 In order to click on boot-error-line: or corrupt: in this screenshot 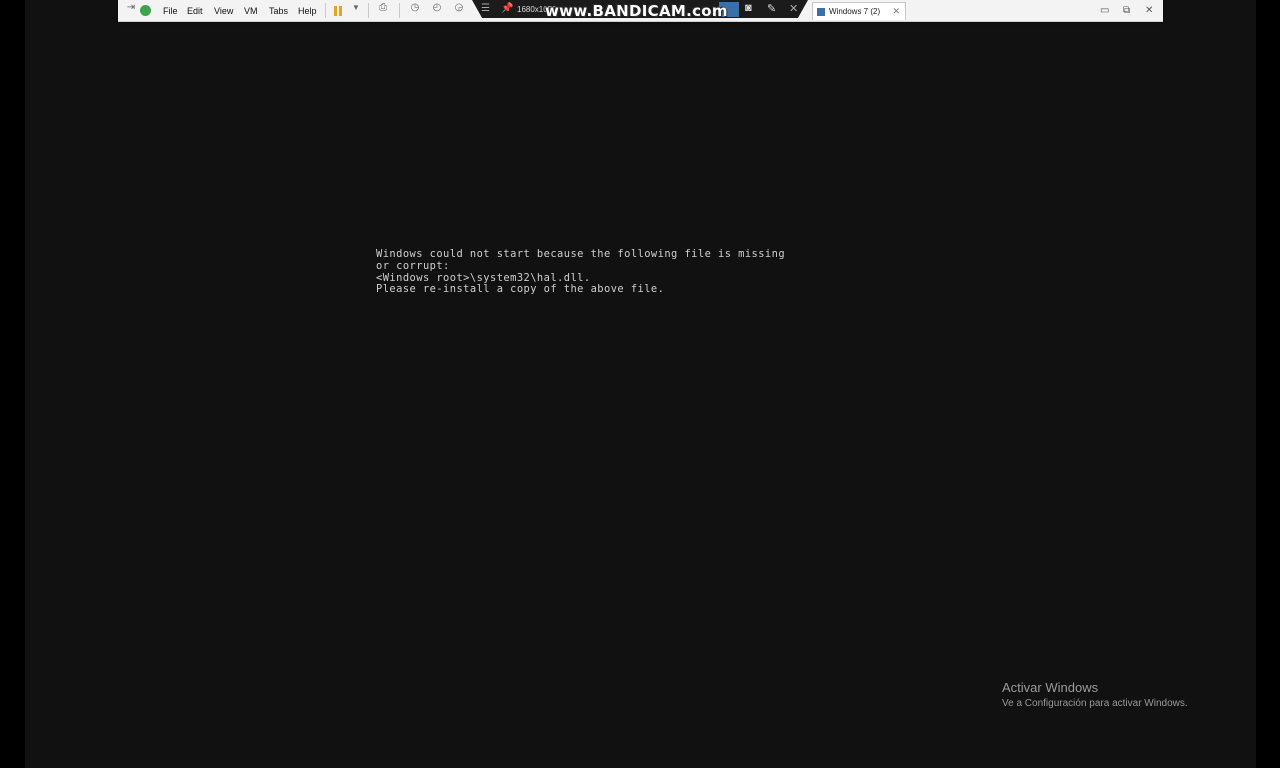, I will do `click(413, 265)`.